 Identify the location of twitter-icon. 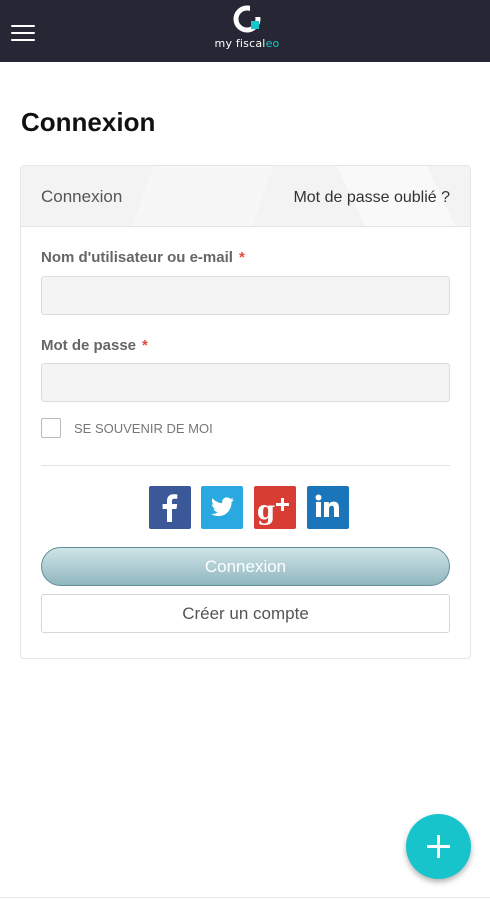
(222, 507).